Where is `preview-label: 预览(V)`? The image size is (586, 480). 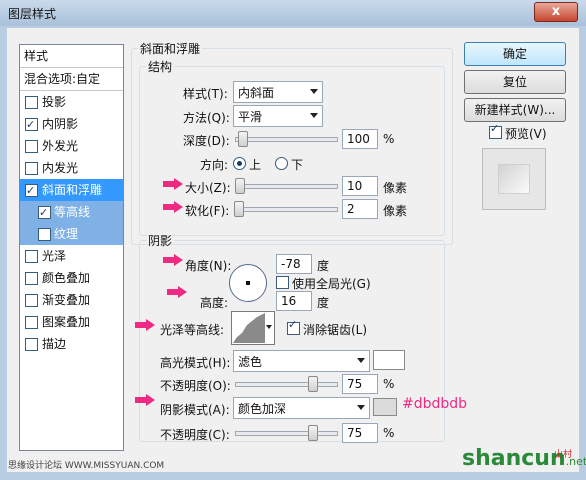
preview-label: 预览(V) is located at coordinates (526, 134).